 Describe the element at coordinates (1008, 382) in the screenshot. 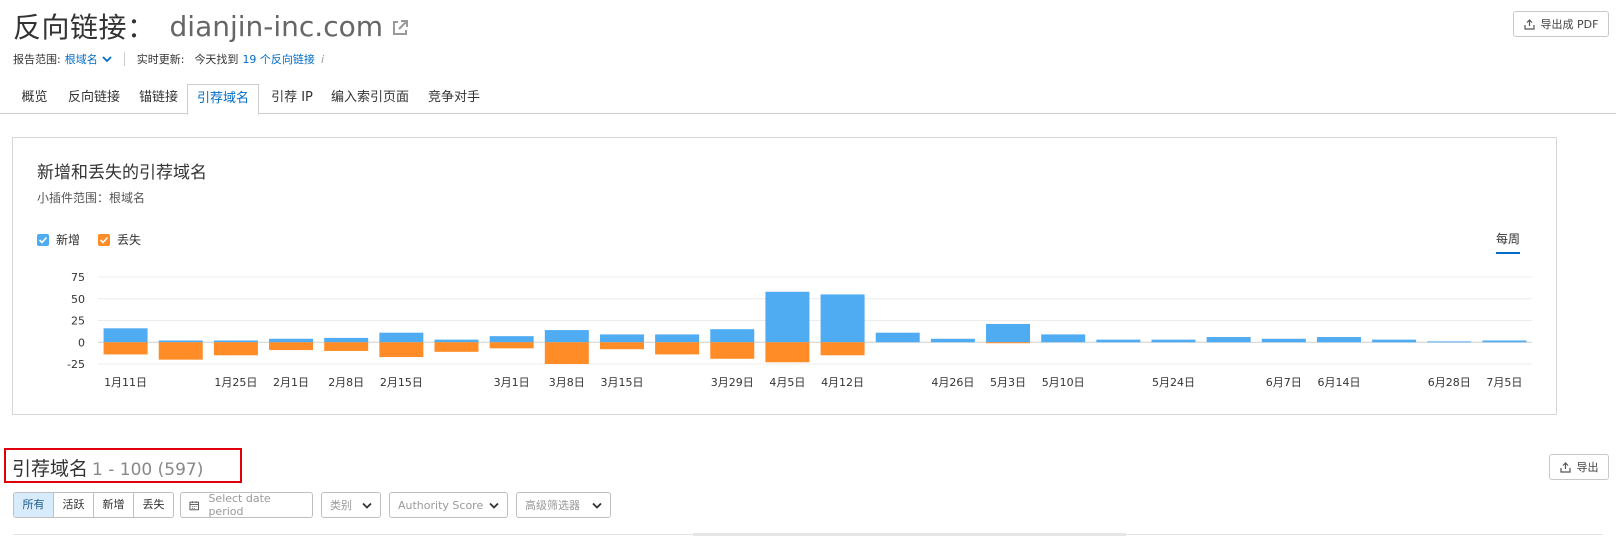

I see `x-tick-label: 5月3日` at that location.